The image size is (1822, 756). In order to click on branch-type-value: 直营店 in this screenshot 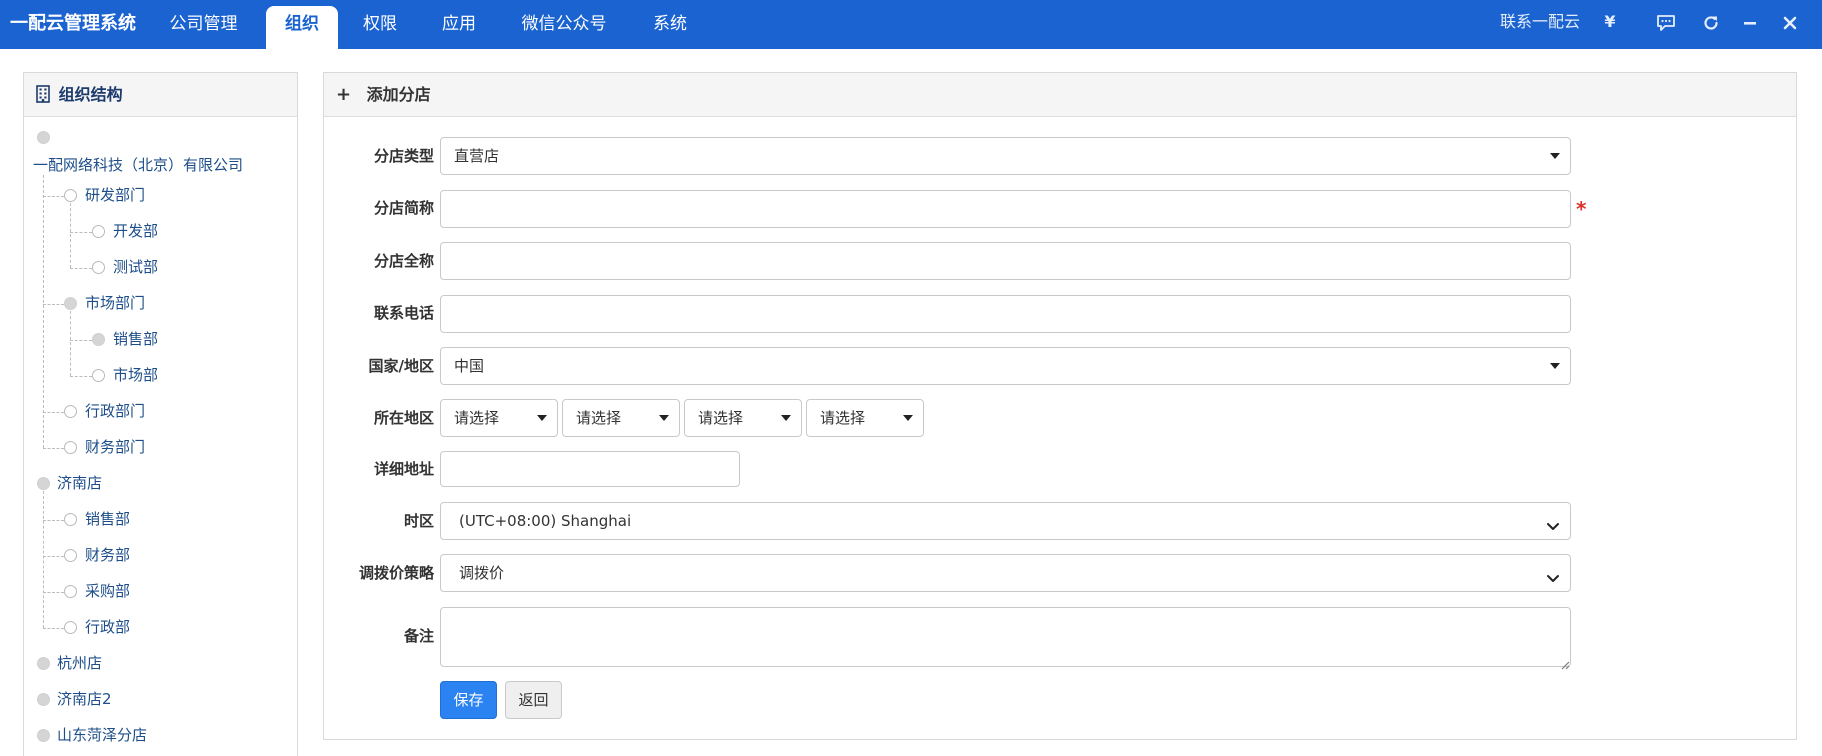, I will do `click(477, 156)`.